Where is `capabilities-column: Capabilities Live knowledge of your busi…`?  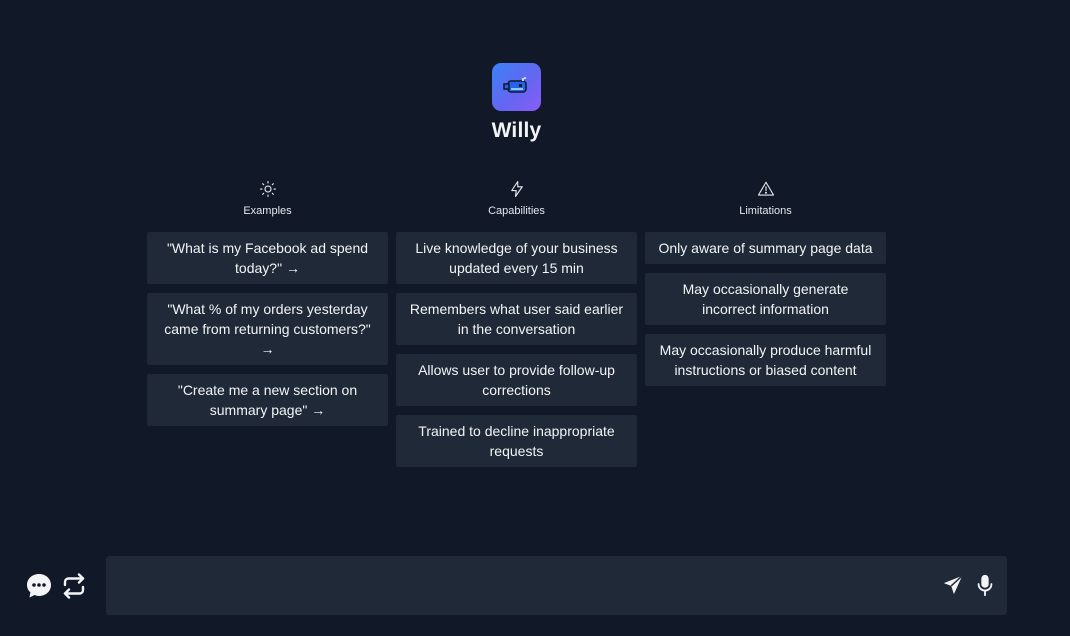
capabilities-column: Capabilities Live knowledge of your busi… is located at coordinates (516, 328).